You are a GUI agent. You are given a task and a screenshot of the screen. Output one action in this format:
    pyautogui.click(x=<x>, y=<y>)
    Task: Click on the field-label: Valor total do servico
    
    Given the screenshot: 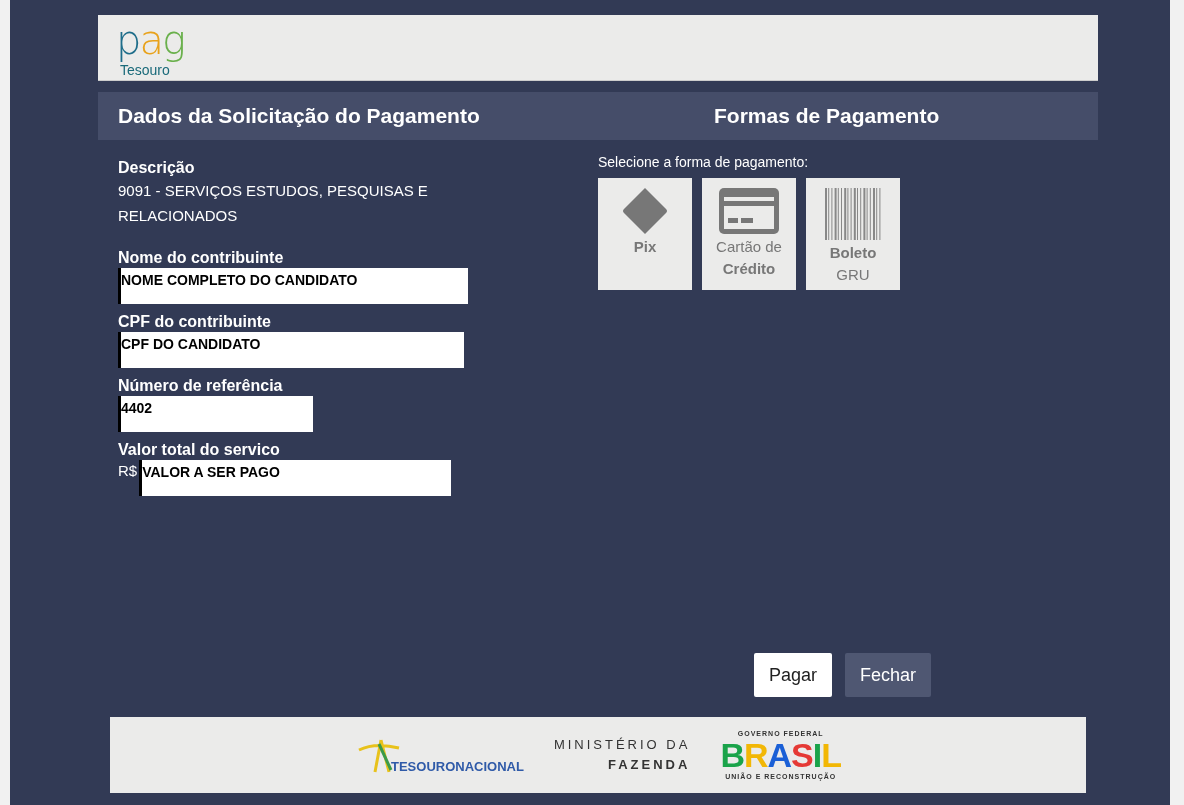 What is the action you would take?
    pyautogui.click(x=199, y=450)
    